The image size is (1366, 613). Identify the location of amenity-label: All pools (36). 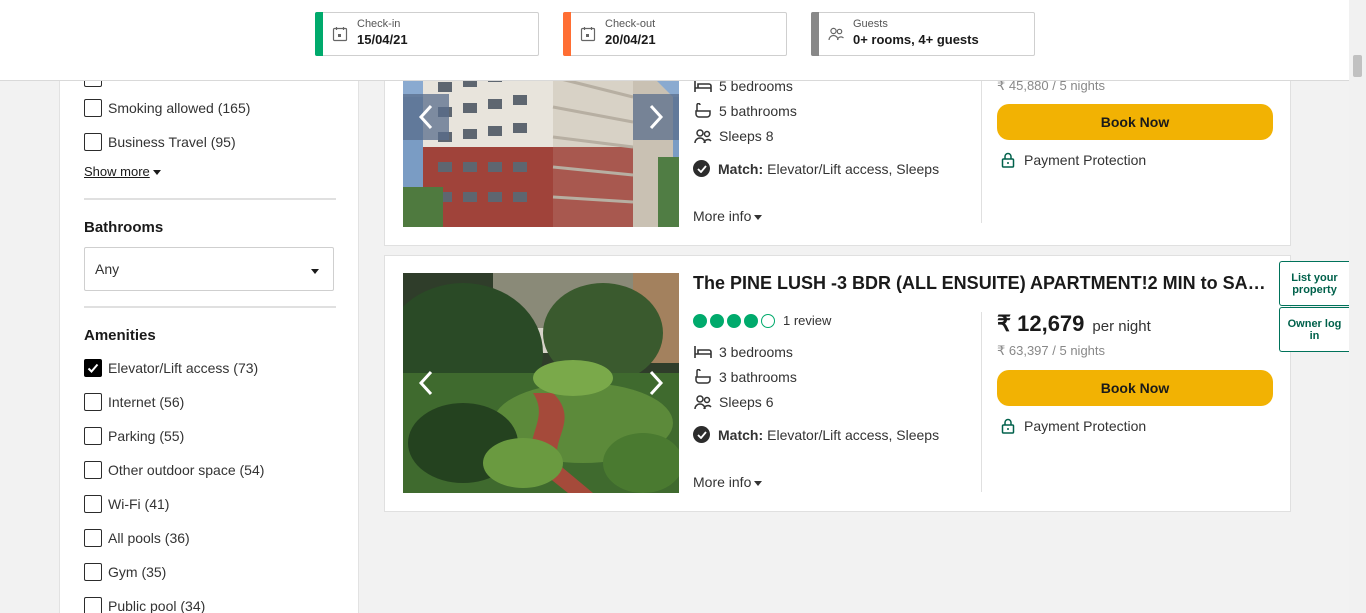
(149, 538).